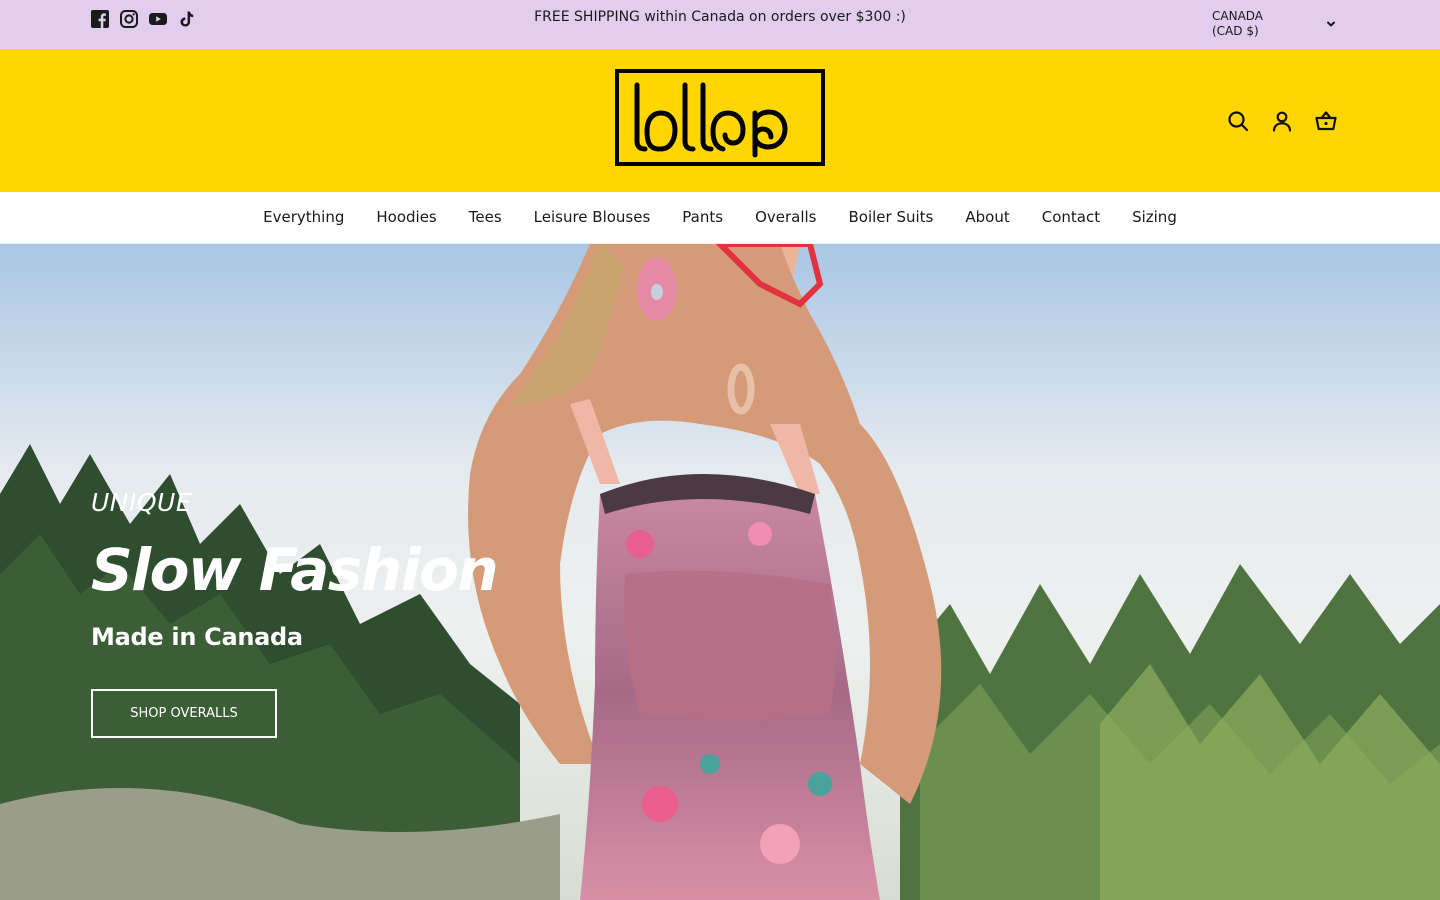  I want to click on hero-headline: Slow Fashion, so click(295, 570).